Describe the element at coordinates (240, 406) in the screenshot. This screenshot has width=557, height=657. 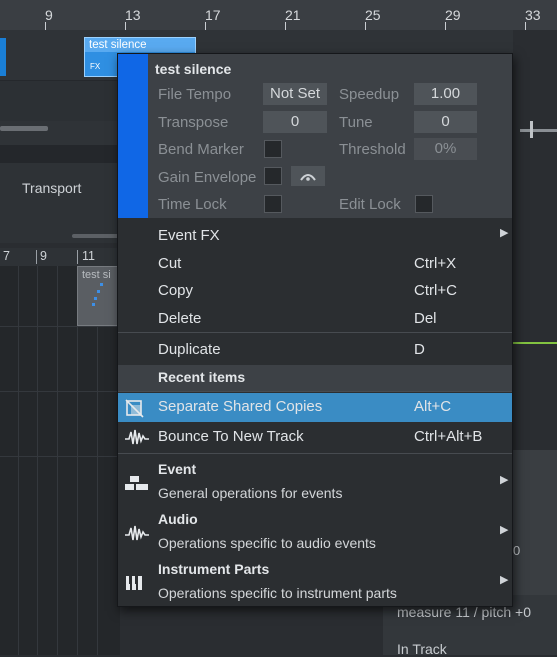
I see `menu-item-label: Separate Shared Copies` at that location.